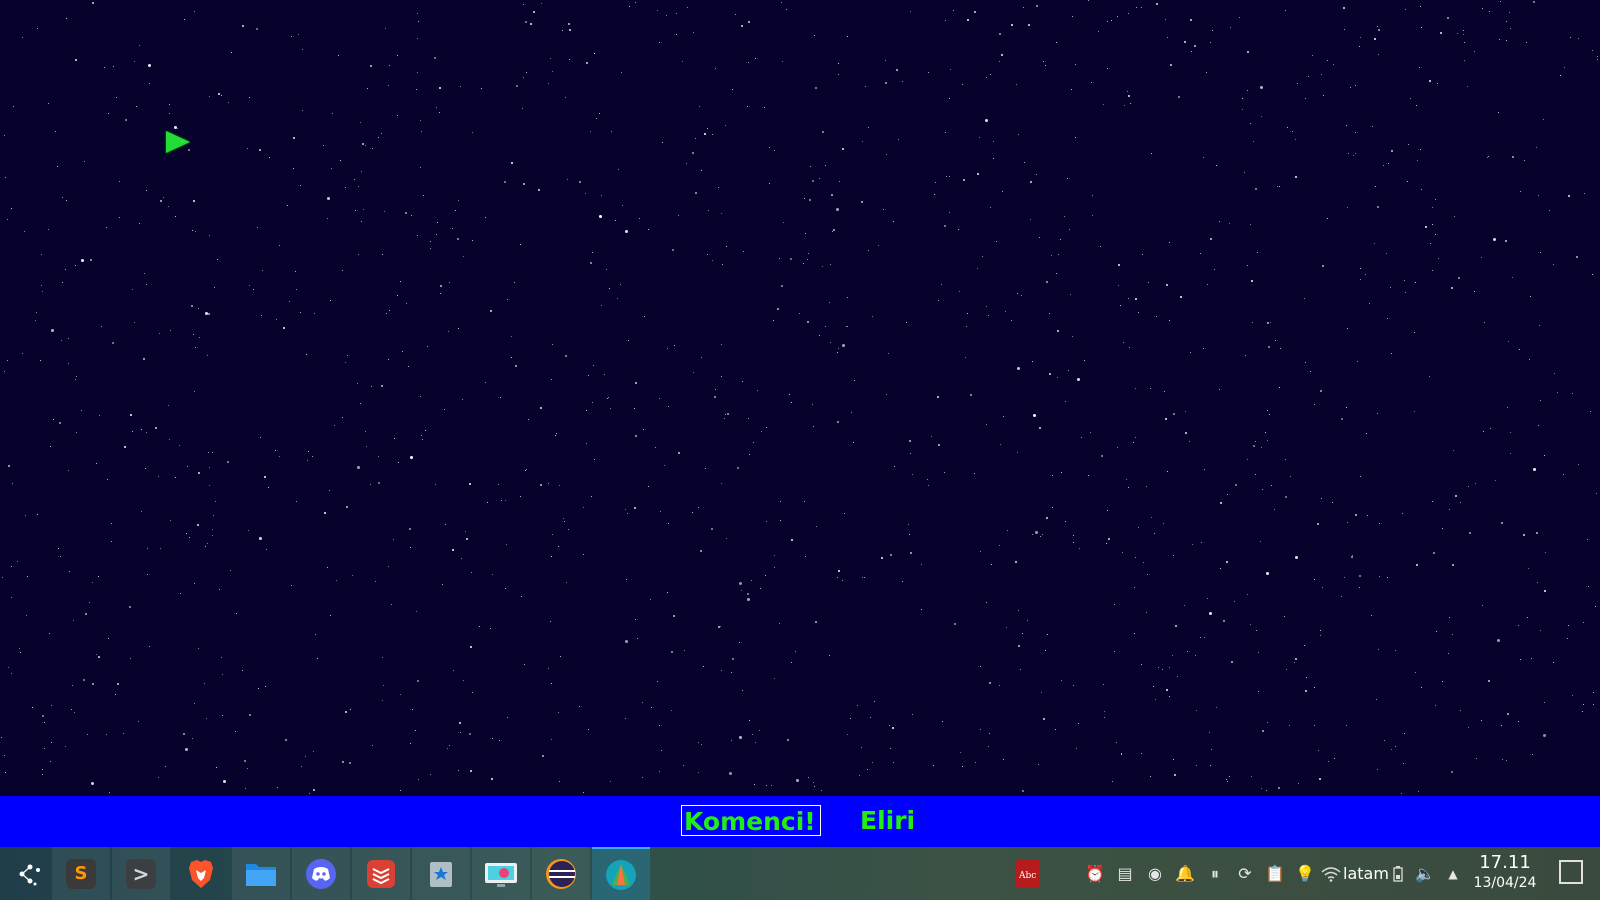  What do you see at coordinates (1453, 873) in the screenshot?
I see `expand-tray-button: ▲` at bounding box center [1453, 873].